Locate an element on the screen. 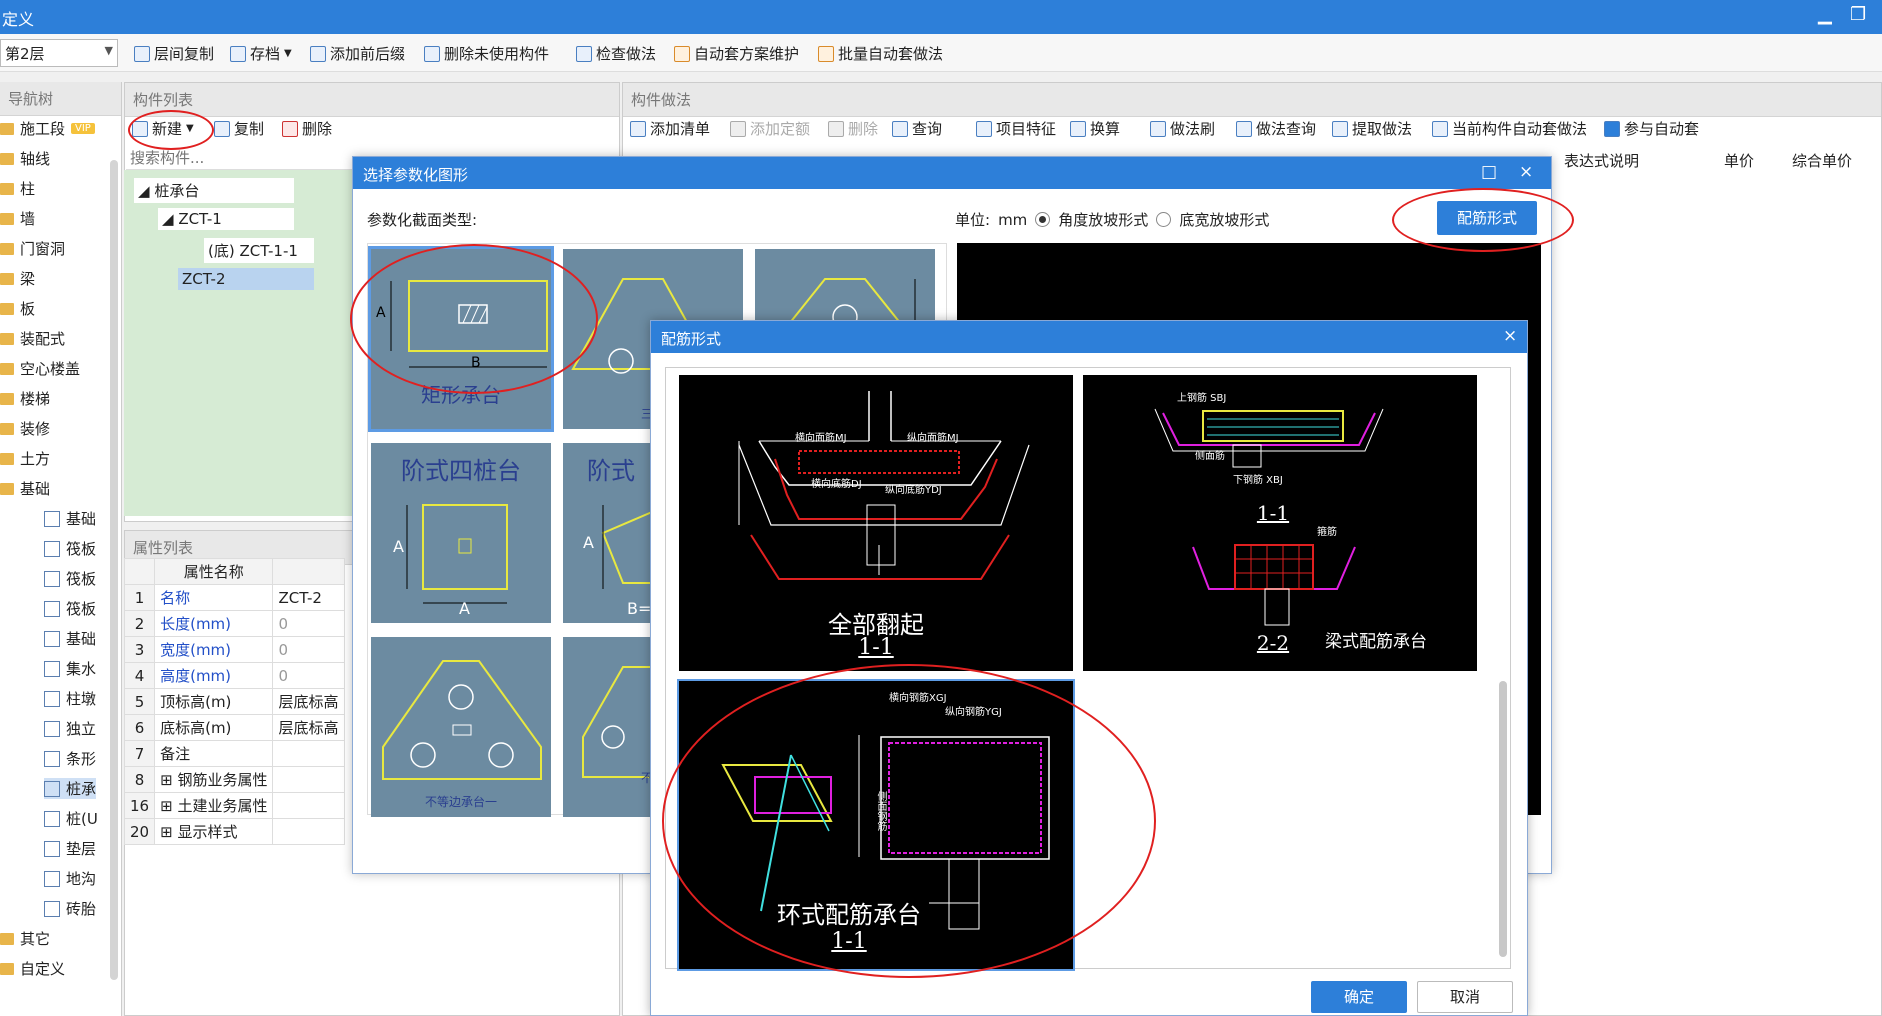  component-search-input is located at coordinates (241, 158).